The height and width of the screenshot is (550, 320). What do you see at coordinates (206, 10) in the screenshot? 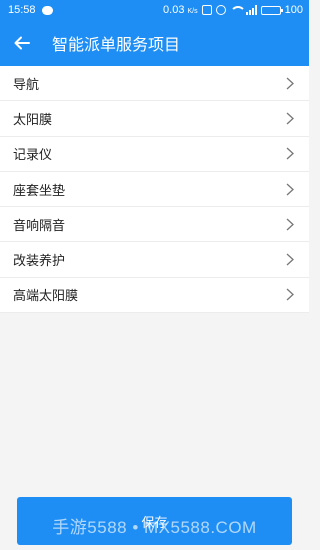
I see `vibrate-icon` at bounding box center [206, 10].